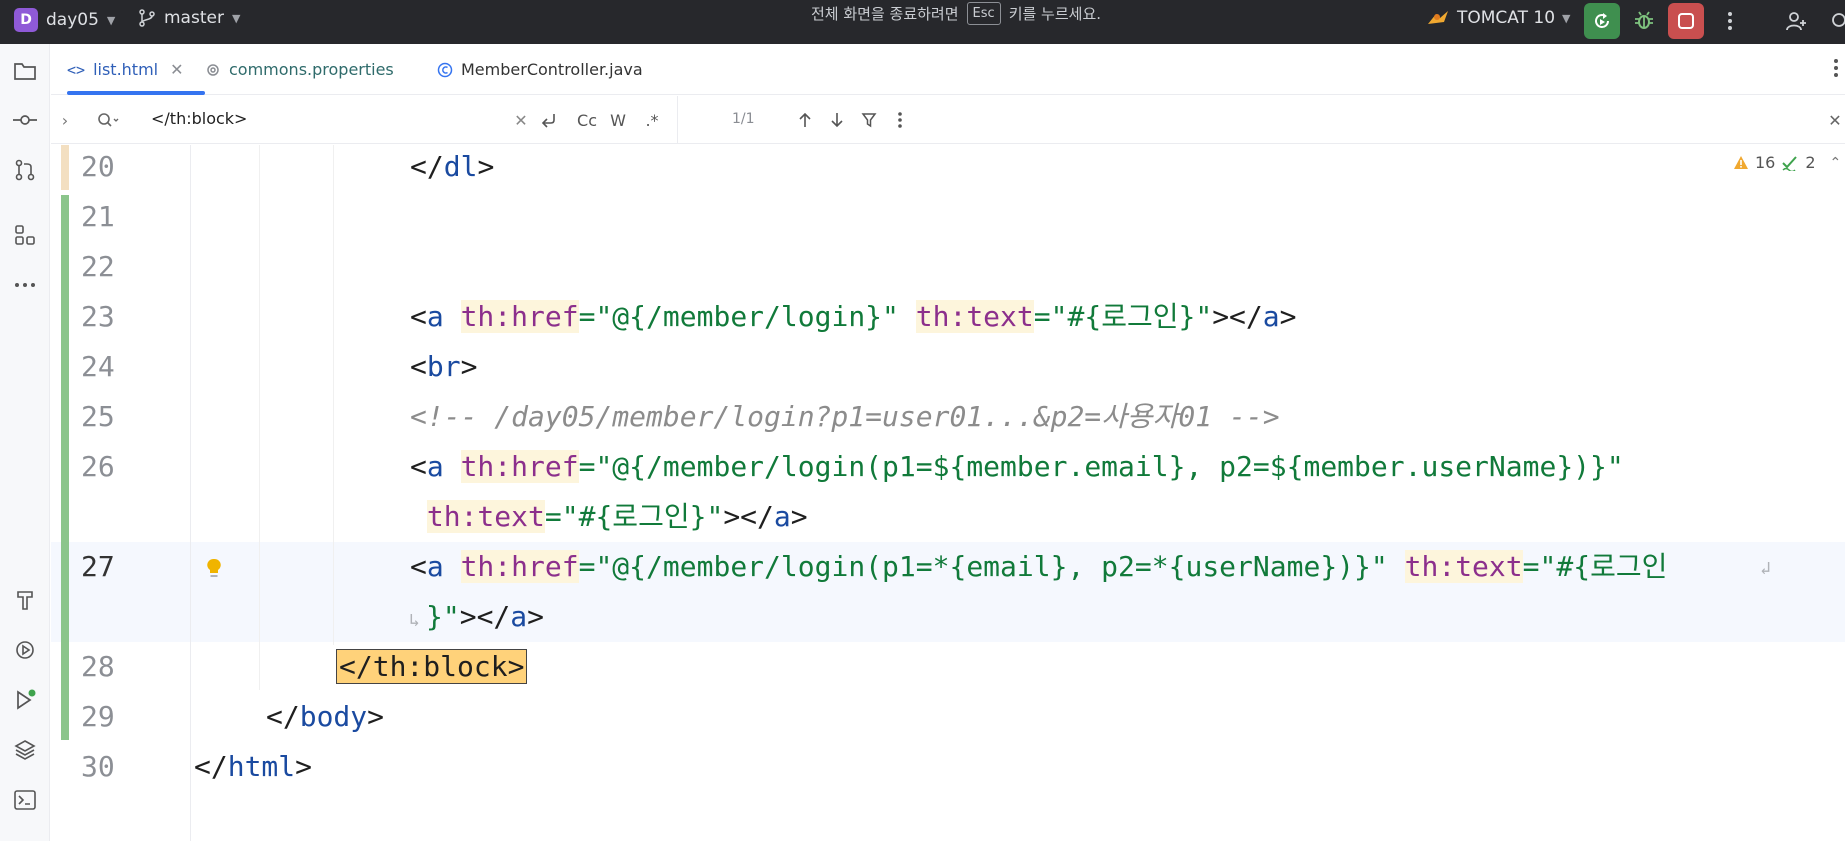  What do you see at coordinates (98, 716) in the screenshot?
I see `line-number: 29` at bounding box center [98, 716].